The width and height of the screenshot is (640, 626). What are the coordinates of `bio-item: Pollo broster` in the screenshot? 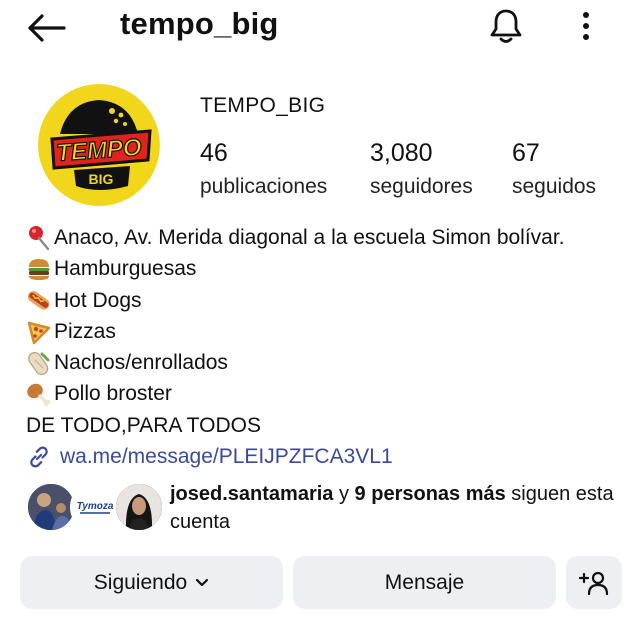 It's located at (326, 393).